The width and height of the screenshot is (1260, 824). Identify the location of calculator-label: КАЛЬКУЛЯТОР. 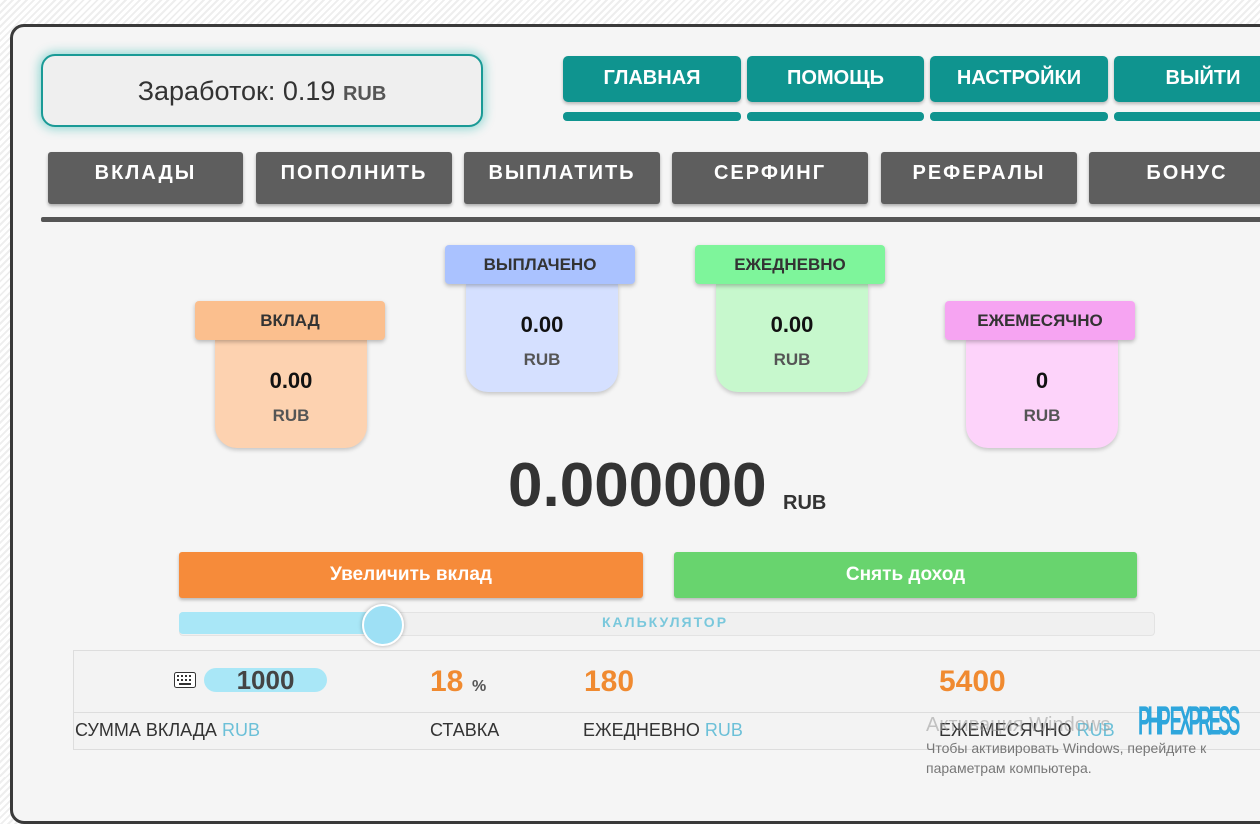
(665, 622).